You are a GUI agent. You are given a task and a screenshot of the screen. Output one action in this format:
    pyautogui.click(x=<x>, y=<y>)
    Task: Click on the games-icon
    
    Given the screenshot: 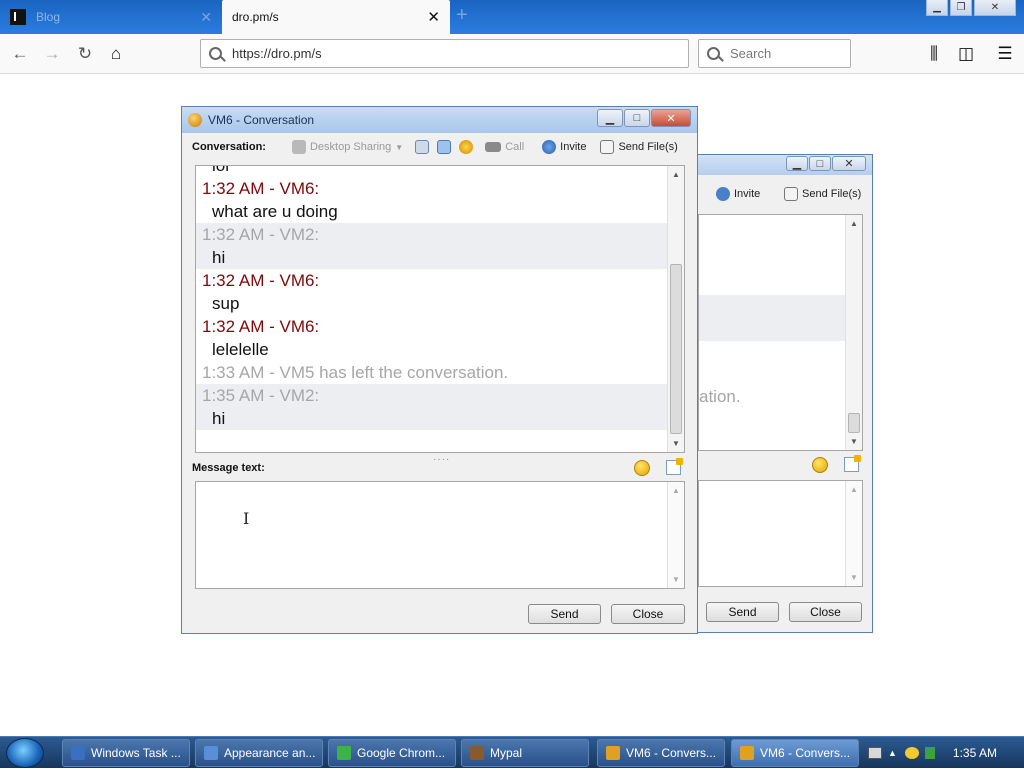 What is the action you would take?
    pyautogui.click(x=466, y=147)
    